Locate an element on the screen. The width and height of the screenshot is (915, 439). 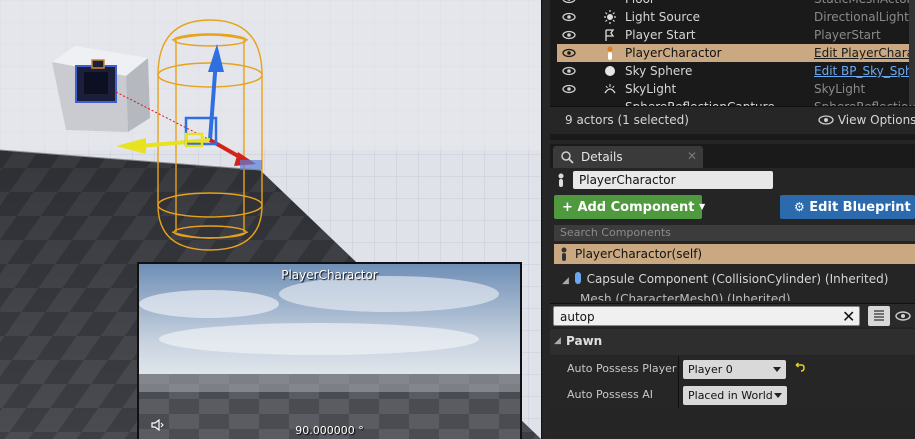
details-search-input: autop ✕ is located at coordinates (706, 316).